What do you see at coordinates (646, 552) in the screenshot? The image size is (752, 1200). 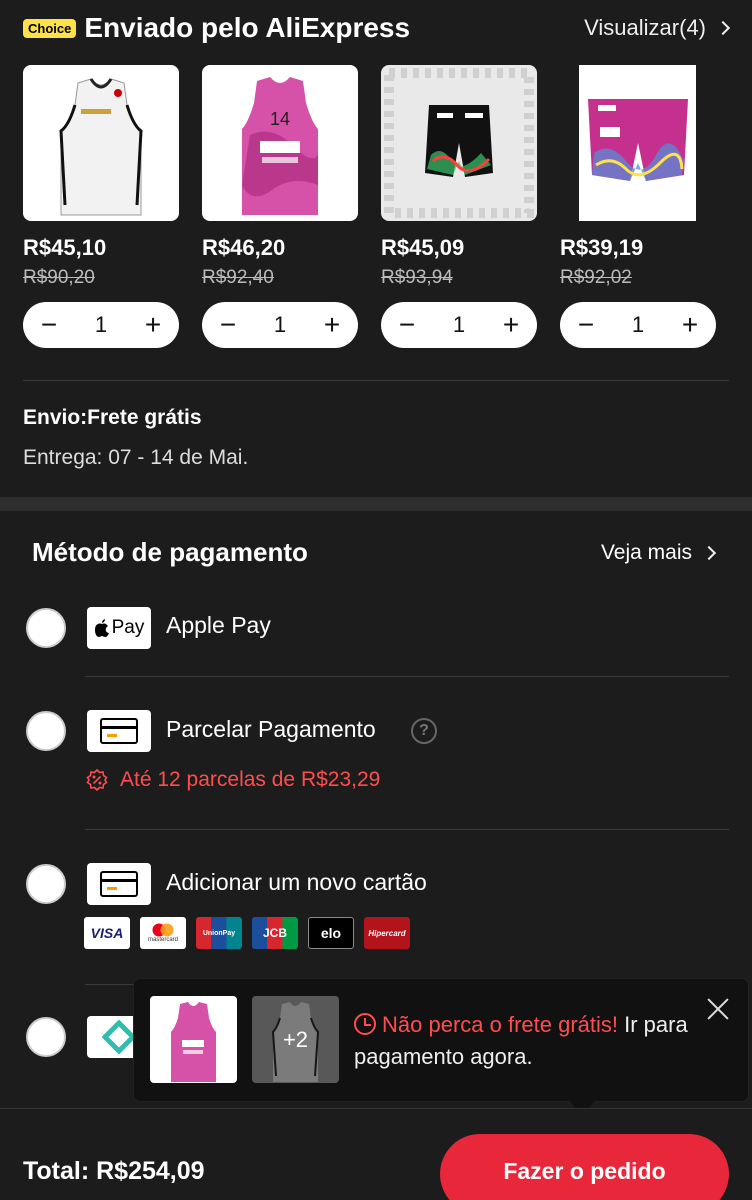 I see `see-more-label: Veja mais` at bounding box center [646, 552].